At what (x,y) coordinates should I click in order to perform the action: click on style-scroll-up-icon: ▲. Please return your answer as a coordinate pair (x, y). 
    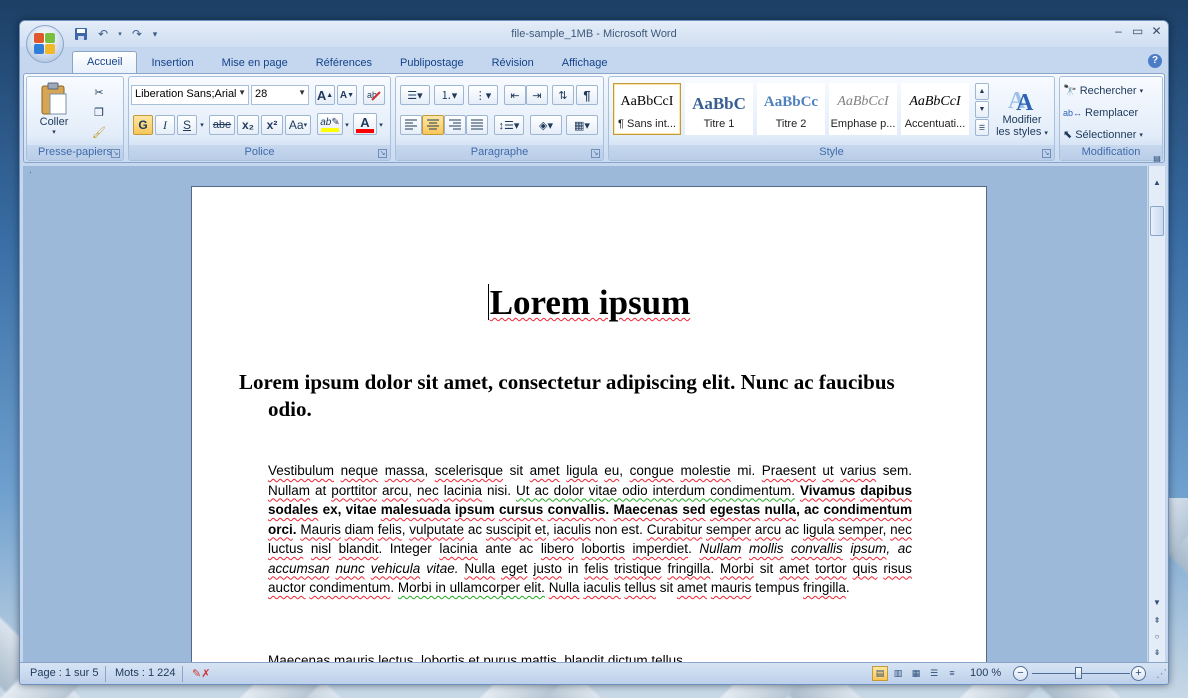
    Looking at the image, I should click on (982, 91).